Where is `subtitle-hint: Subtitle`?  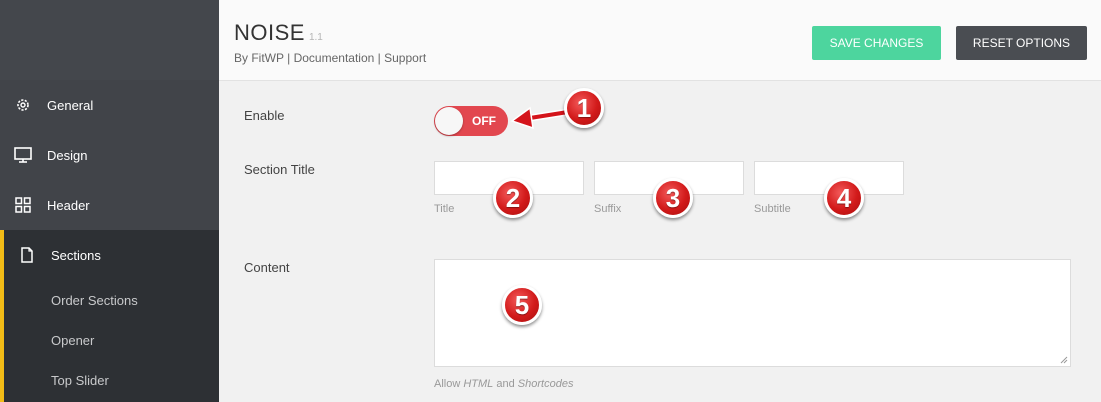 subtitle-hint: Subtitle is located at coordinates (772, 209).